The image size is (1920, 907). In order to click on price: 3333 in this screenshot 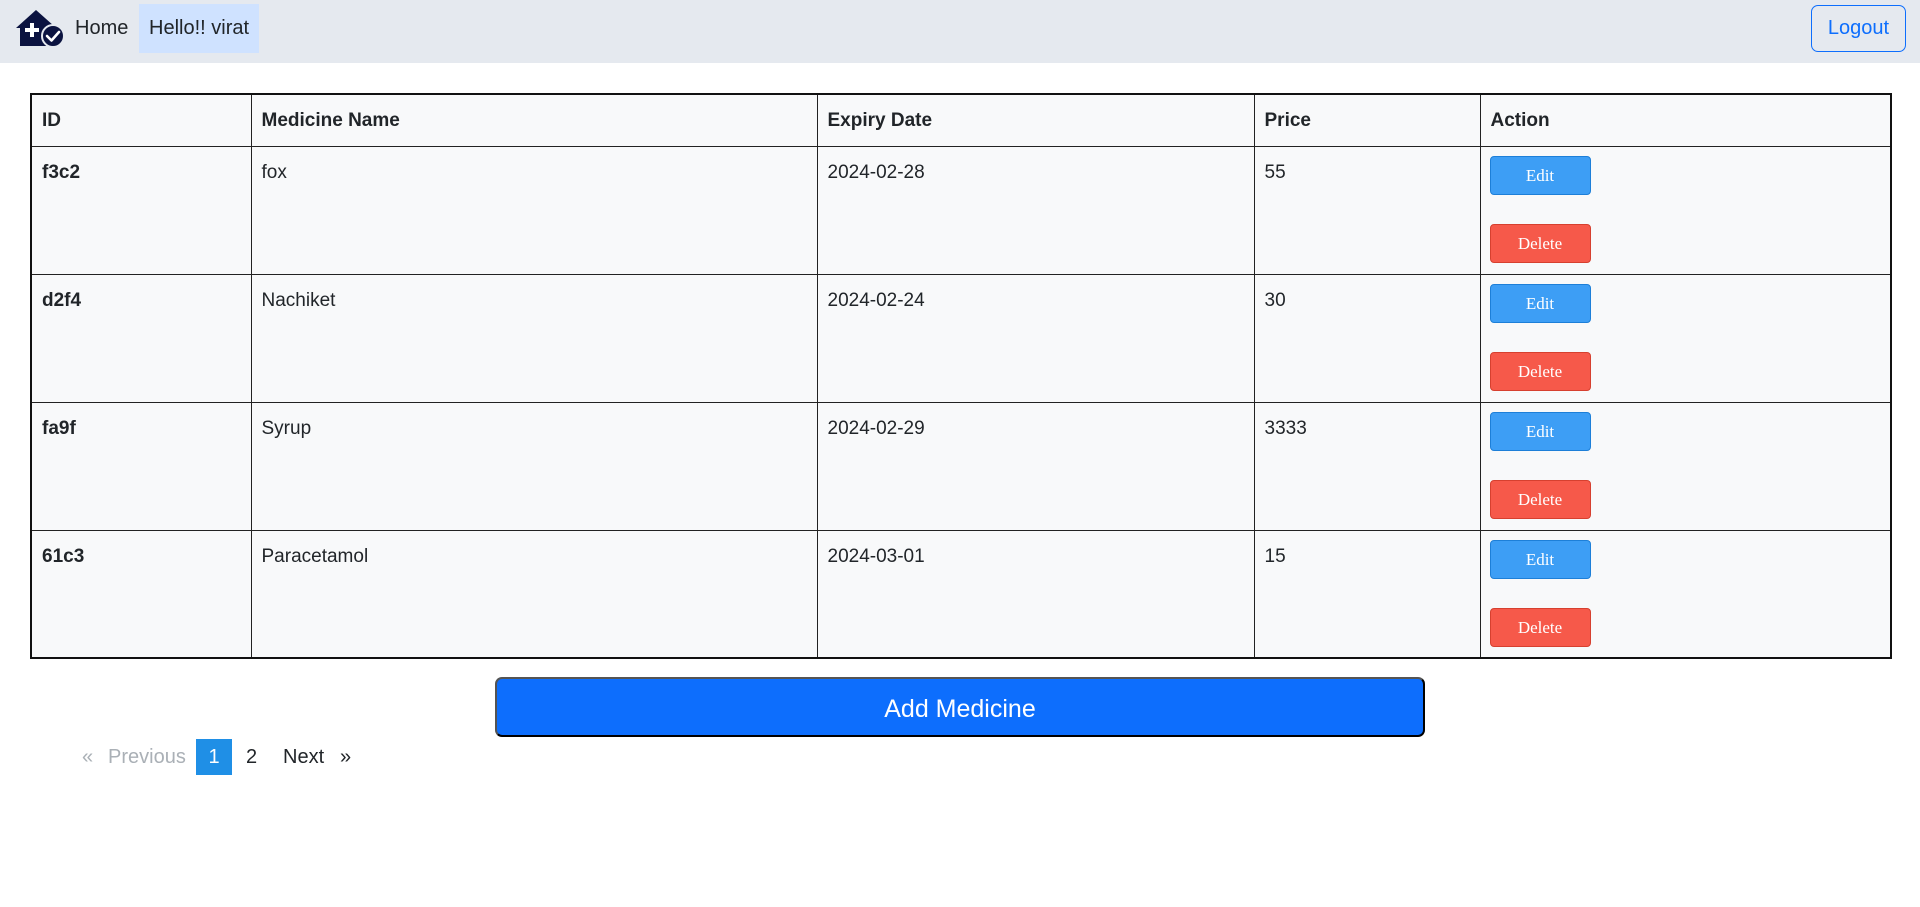, I will do `click(1367, 466)`.